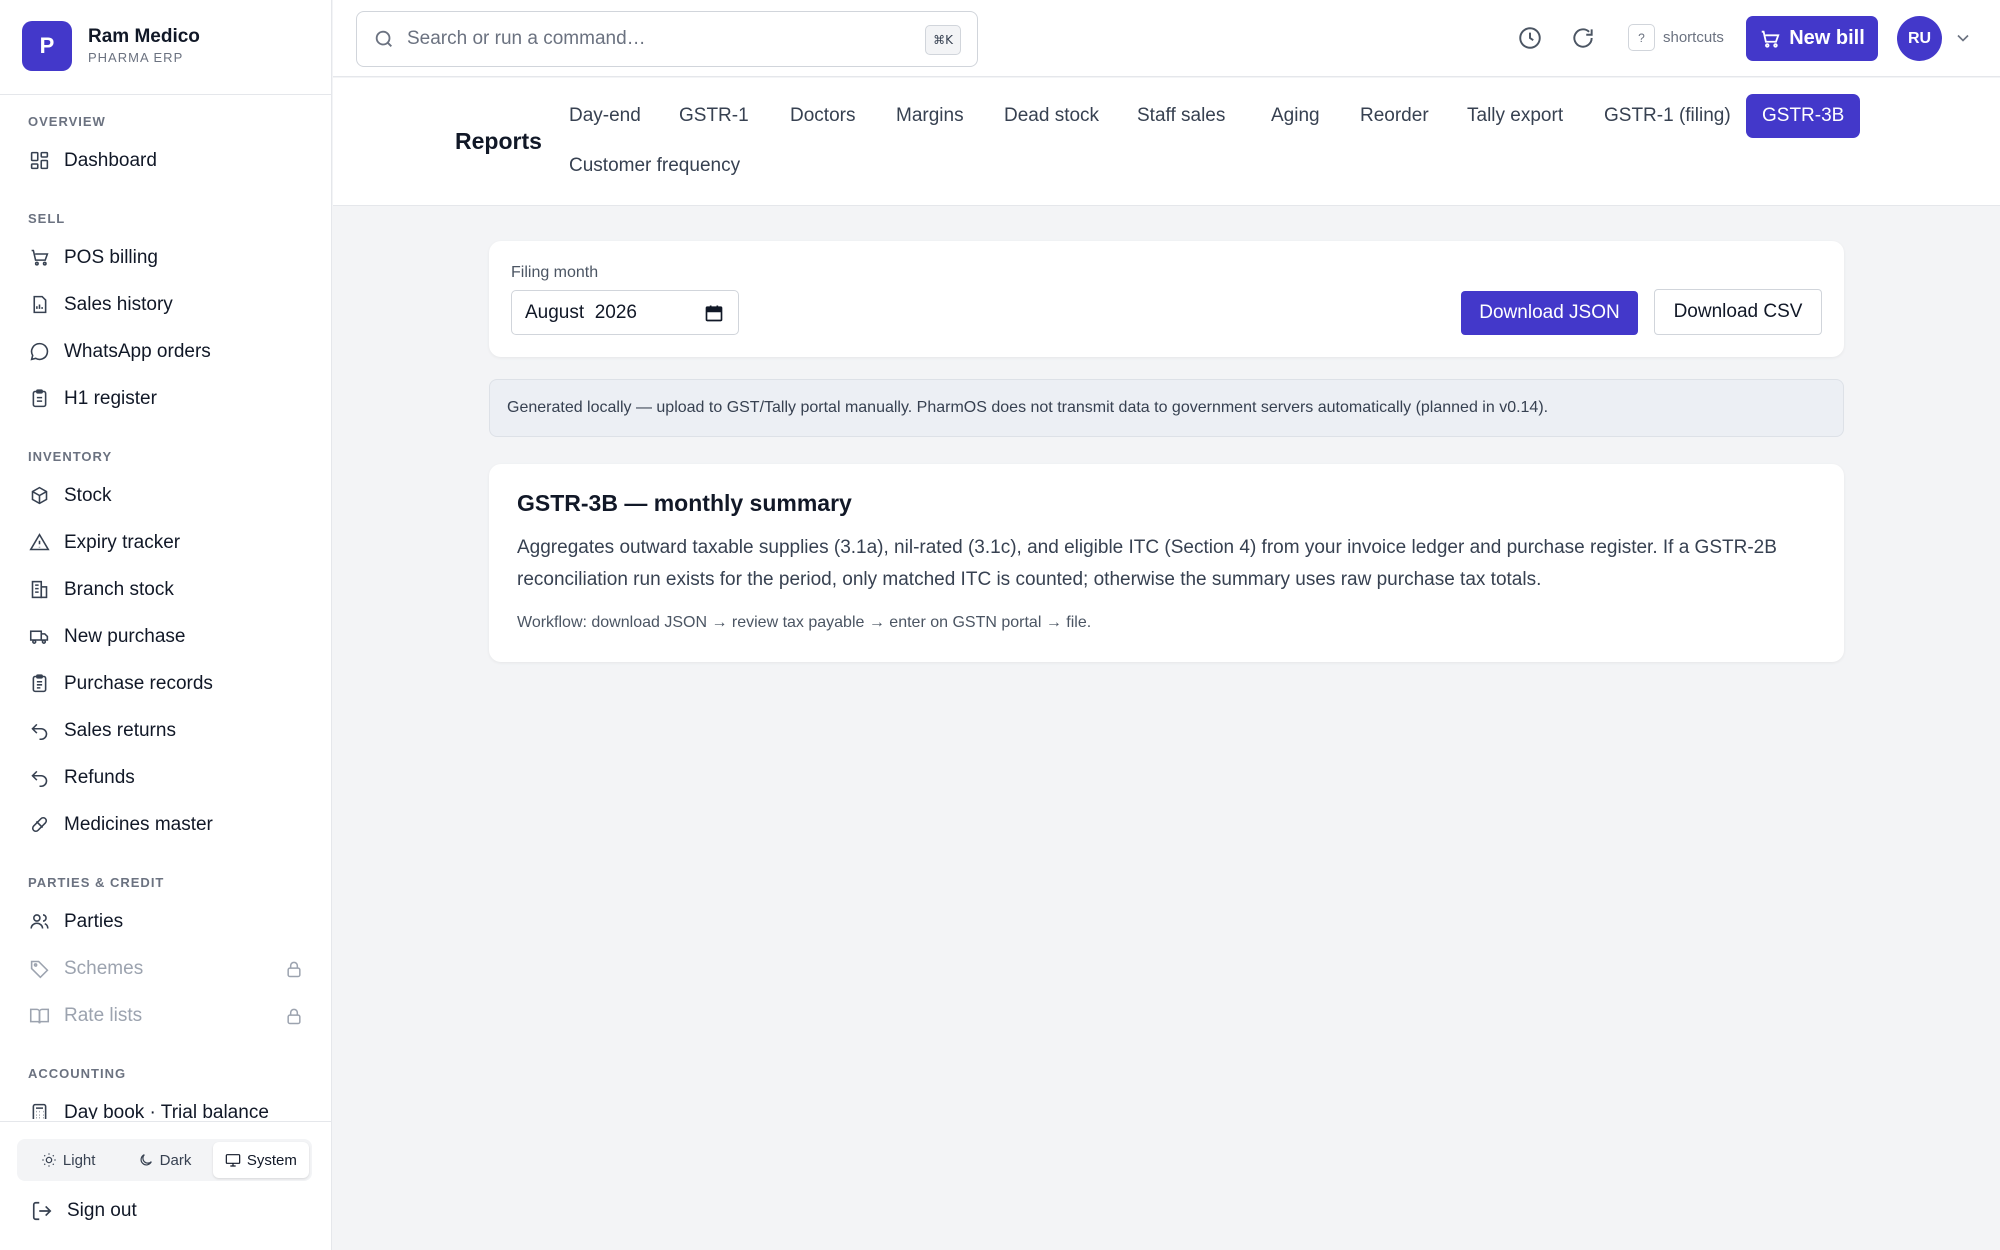 This screenshot has width=2000, height=1250. What do you see at coordinates (1583, 38) in the screenshot?
I see `refresh-icon` at bounding box center [1583, 38].